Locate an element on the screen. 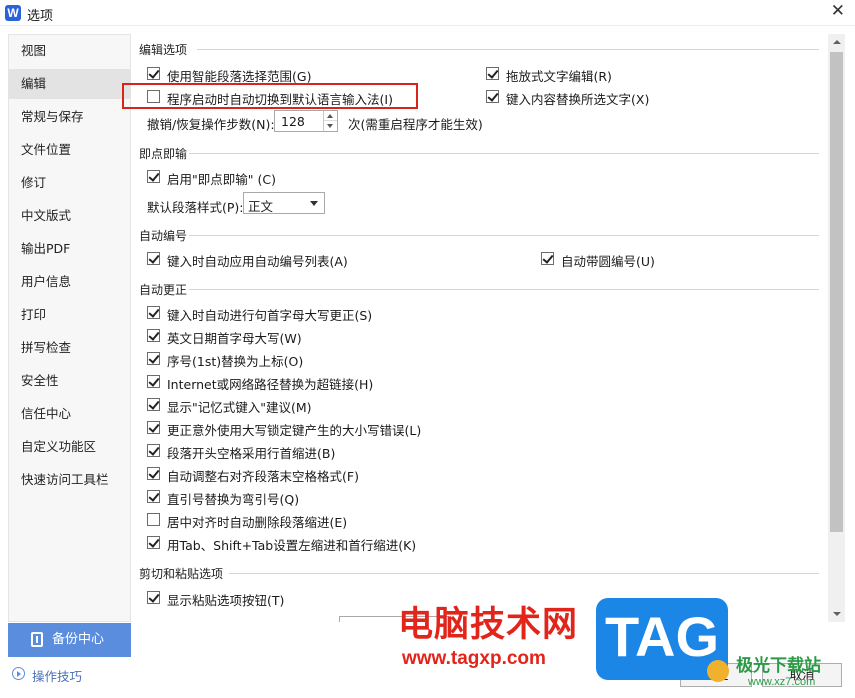 The width and height of the screenshot is (855, 698). autocorrect-label: 段落开头空格采用行首缩进(B) is located at coordinates (251, 453).